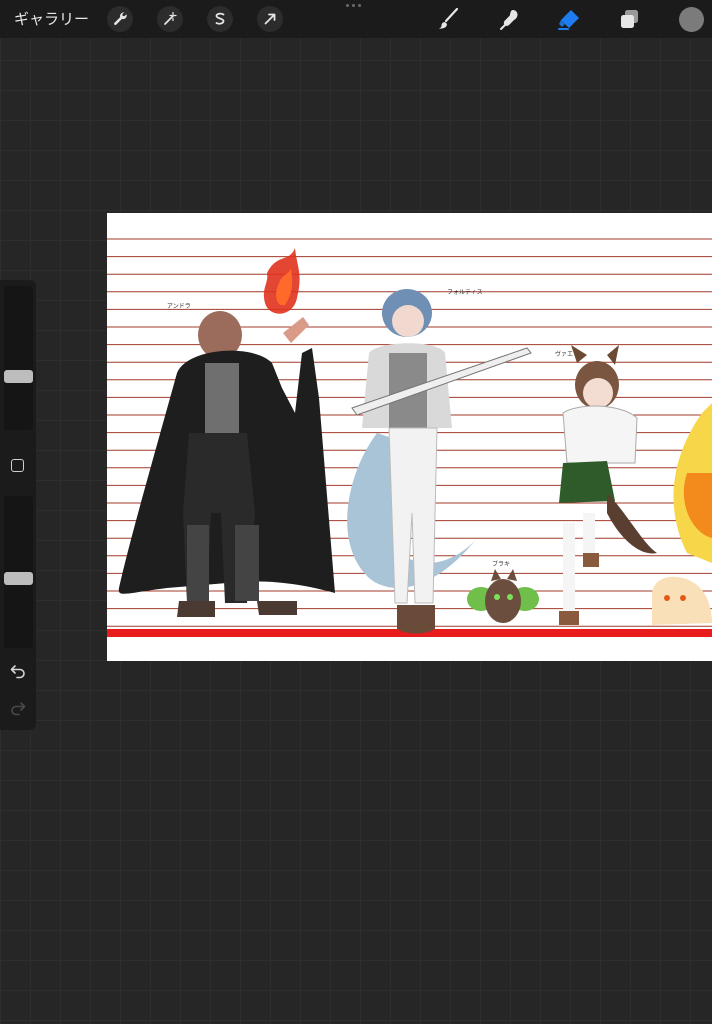  I want to click on selection-button, so click(220, 19).